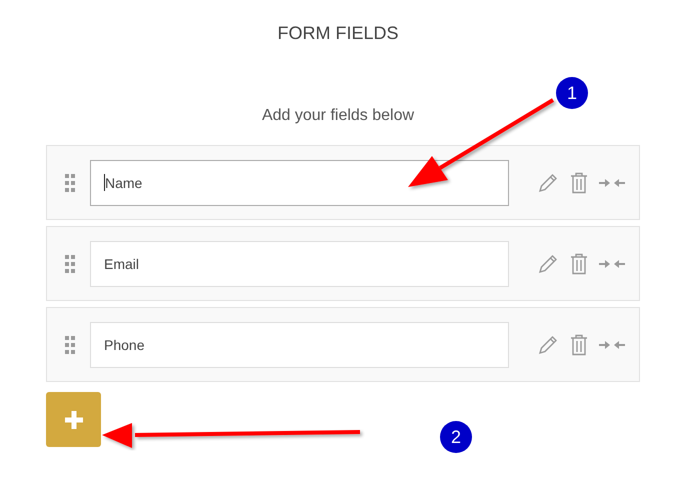 The width and height of the screenshot is (676, 482). Describe the element at coordinates (572, 93) in the screenshot. I see `callout-badge: 1` at that location.